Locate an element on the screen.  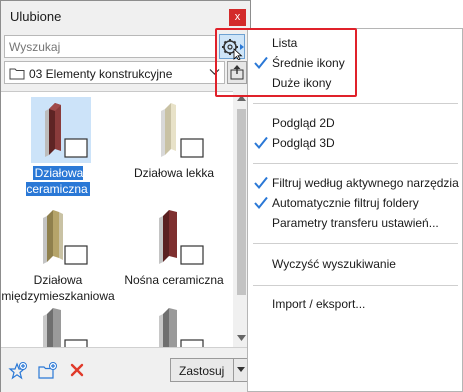
palette-titlebar: Ulubione x is located at coordinates (125, 16).